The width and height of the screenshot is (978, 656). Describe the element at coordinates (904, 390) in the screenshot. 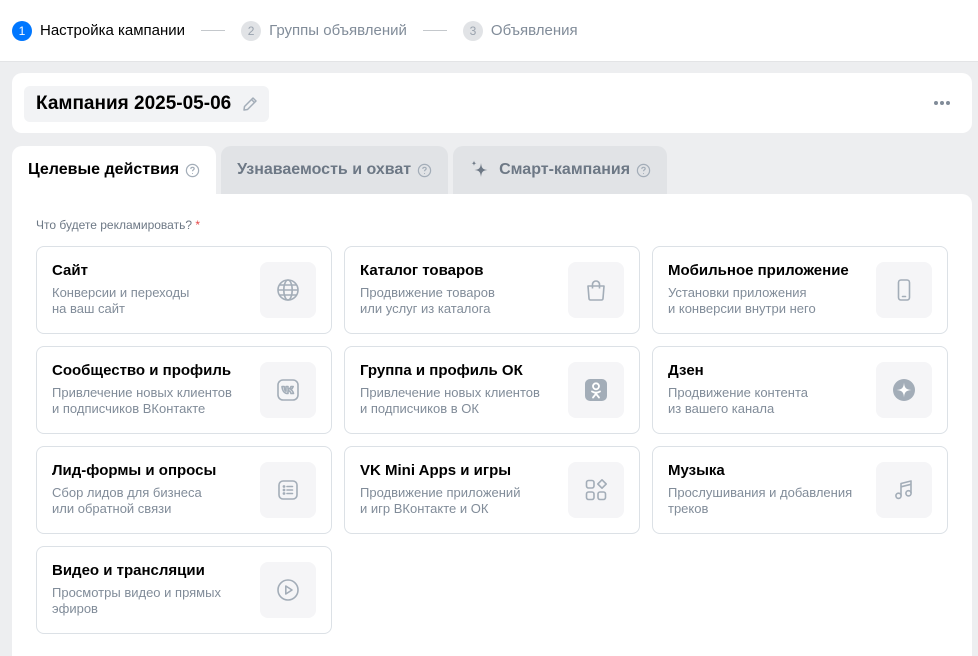

I see `dzen-logo-icon` at that location.